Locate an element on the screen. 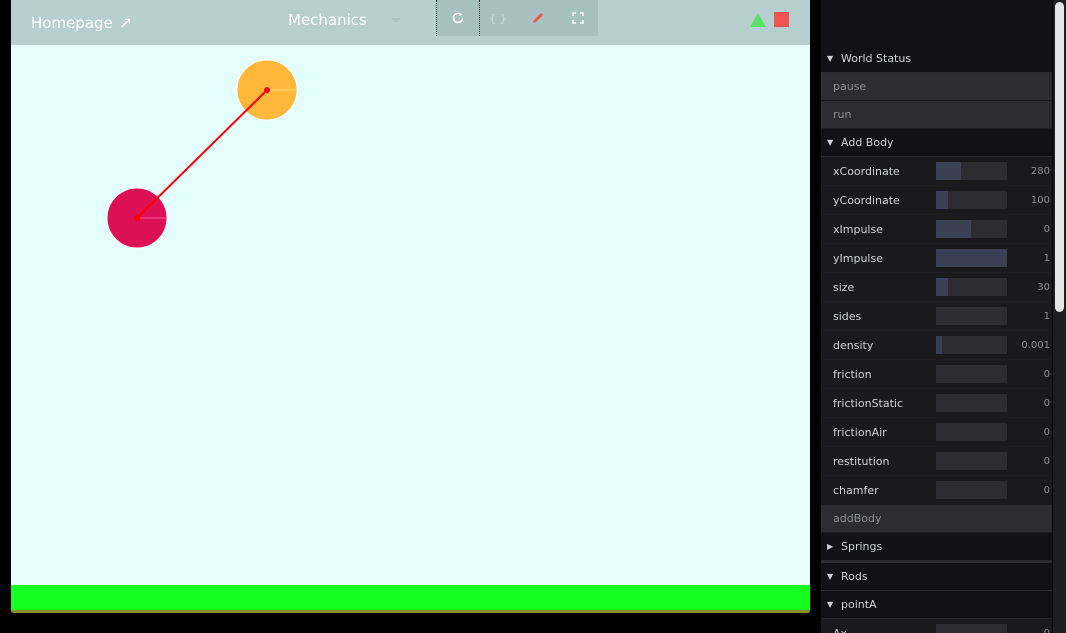  code-icon: { } is located at coordinates (498, 18).